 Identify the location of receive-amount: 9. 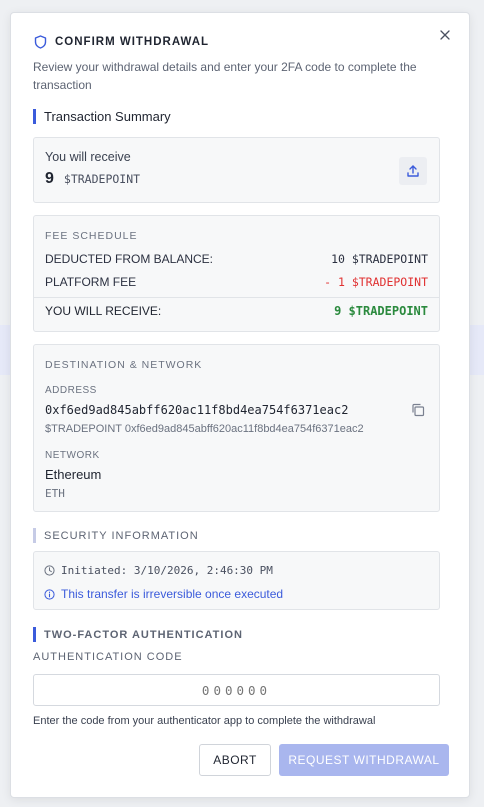
(49, 178).